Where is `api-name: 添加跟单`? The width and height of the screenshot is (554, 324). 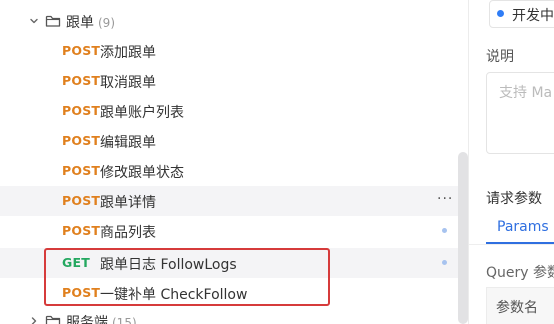 api-name: 添加跟单 is located at coordinates (128, 53).